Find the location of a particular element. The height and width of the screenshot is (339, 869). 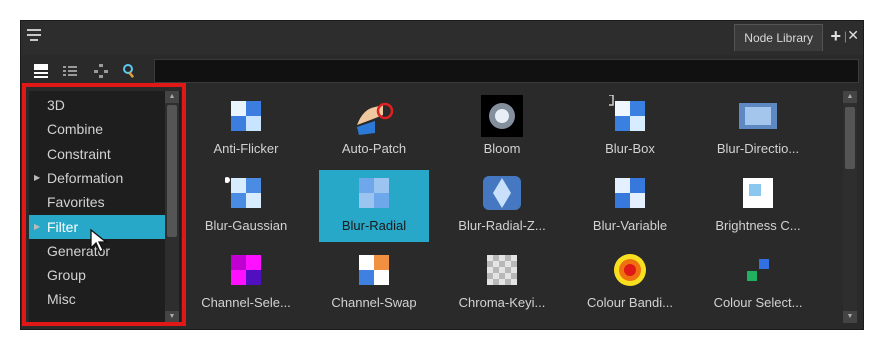

node-item: Bloom is located at coordinates (502, 129).